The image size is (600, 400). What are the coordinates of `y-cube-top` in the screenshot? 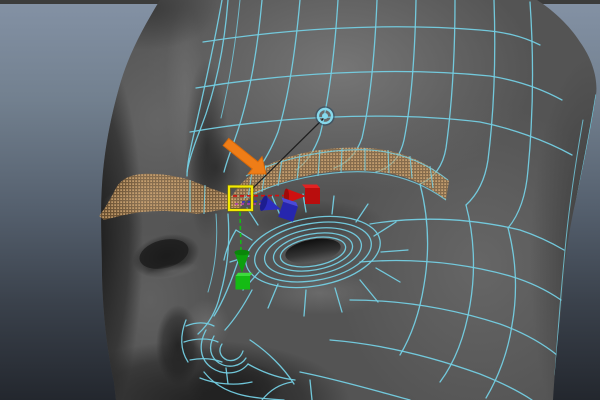 It's located at (244, 274).